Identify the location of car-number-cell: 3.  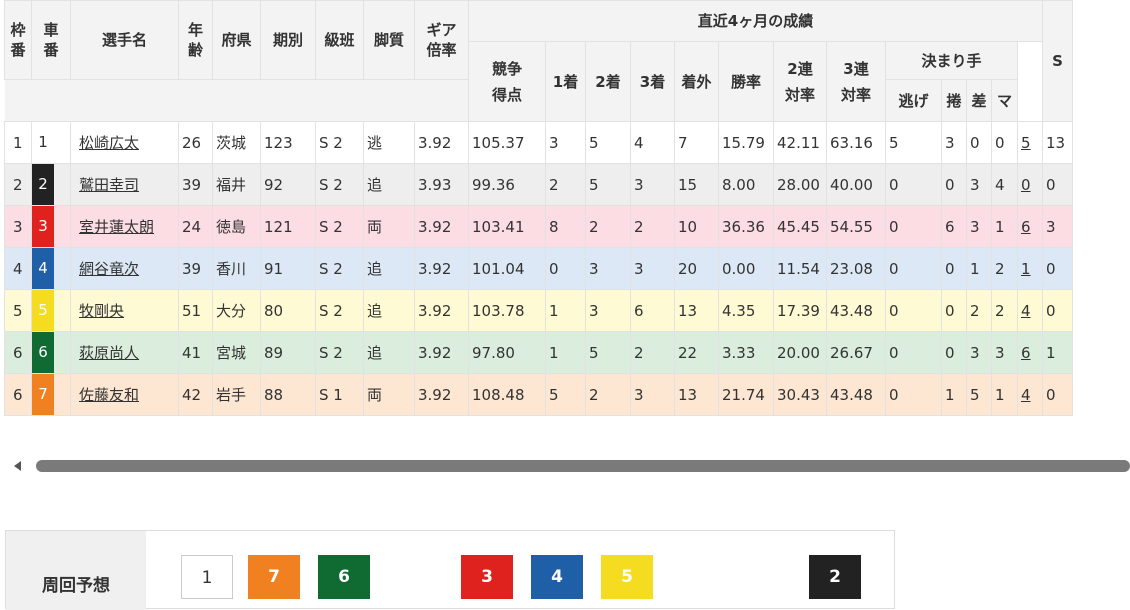
(51, 226).